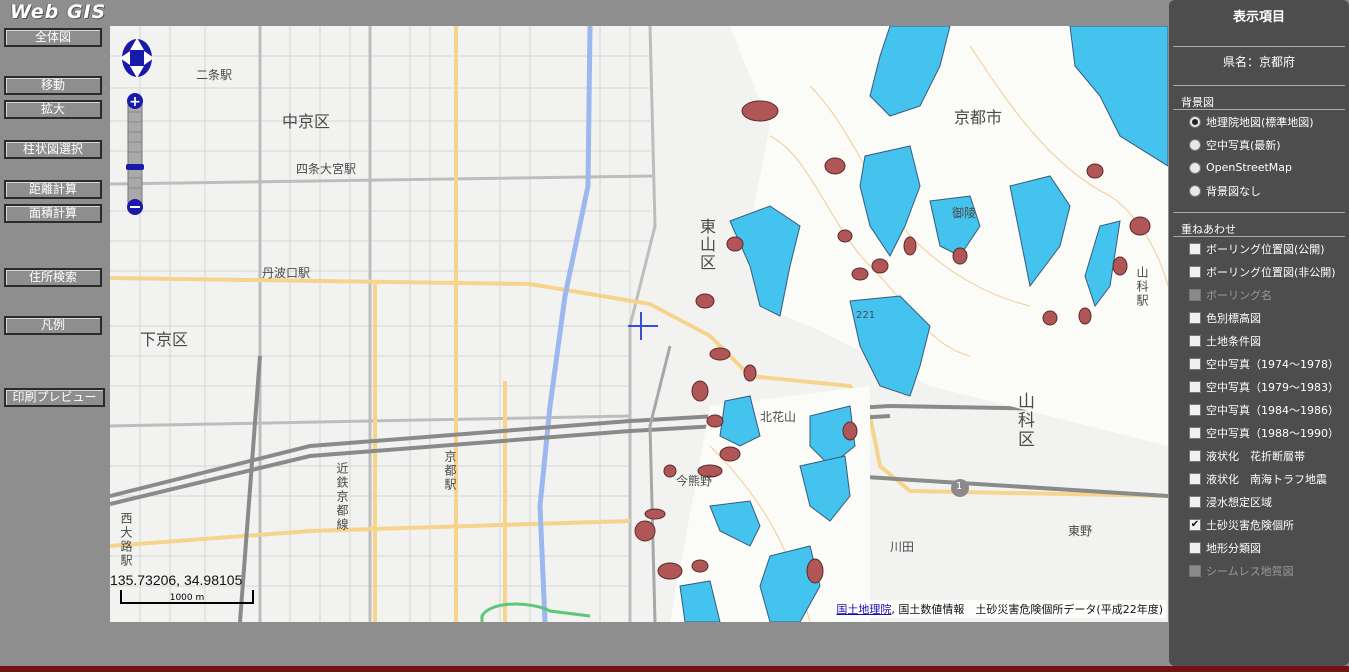 The image size is (1349, 672). I want to click on panel-title: 表示項目, so click(1258, 17).